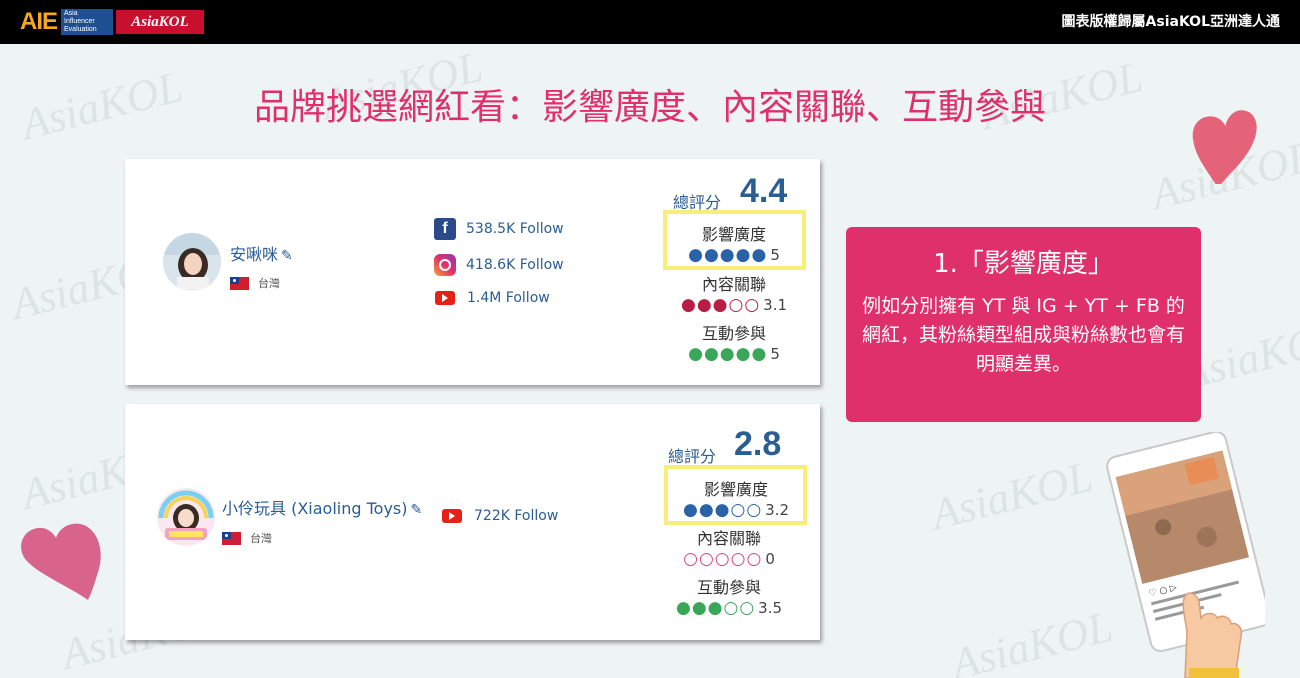 The height and width of the screenshot is (678, 1300). I want to click on aie-logo: AIE Asia Influencer Evaluation, so click(67, 21).